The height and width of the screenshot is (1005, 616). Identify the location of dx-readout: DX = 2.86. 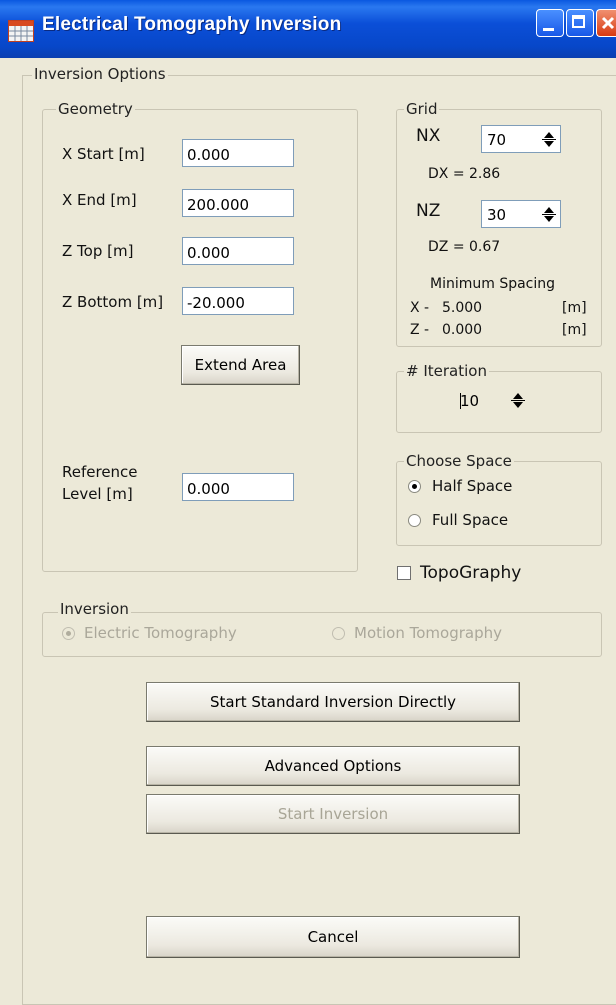
(464, 174).